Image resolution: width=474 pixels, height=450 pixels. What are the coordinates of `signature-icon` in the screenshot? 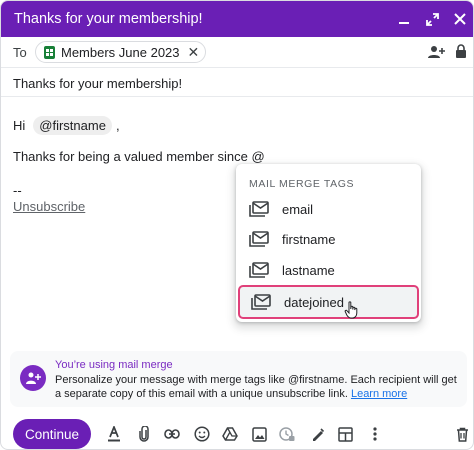 It's located at (317, 434).